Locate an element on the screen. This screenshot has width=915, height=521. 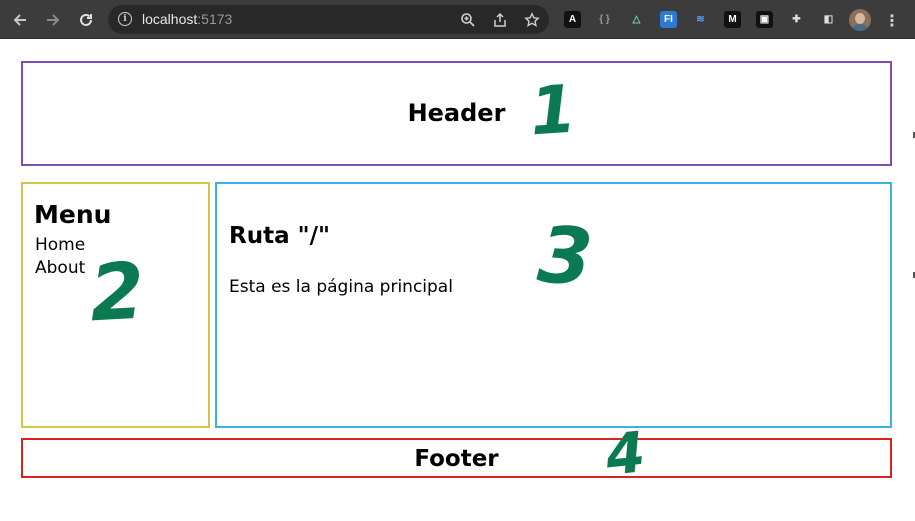
address-bar: i localhost:5173 is located at coordinates (328, 19).